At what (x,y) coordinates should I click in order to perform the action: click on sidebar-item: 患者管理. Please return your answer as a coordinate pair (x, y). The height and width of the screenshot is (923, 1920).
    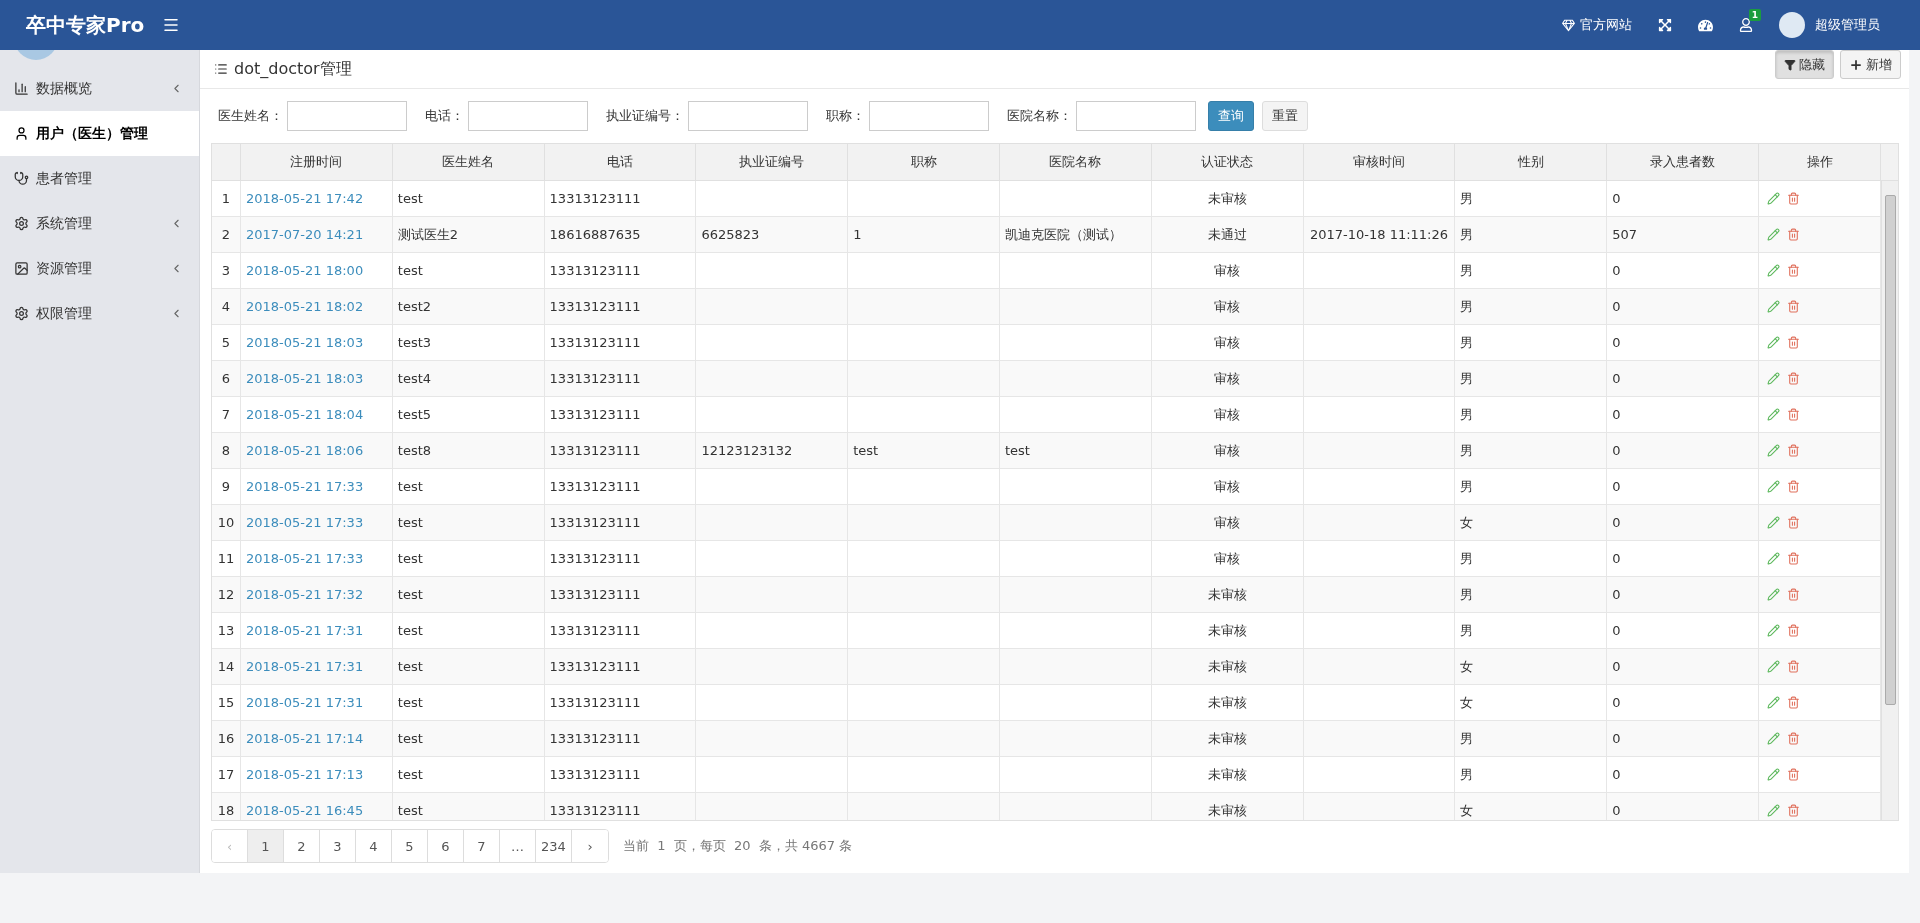
    Looking at the image, I should click on (99, 178).